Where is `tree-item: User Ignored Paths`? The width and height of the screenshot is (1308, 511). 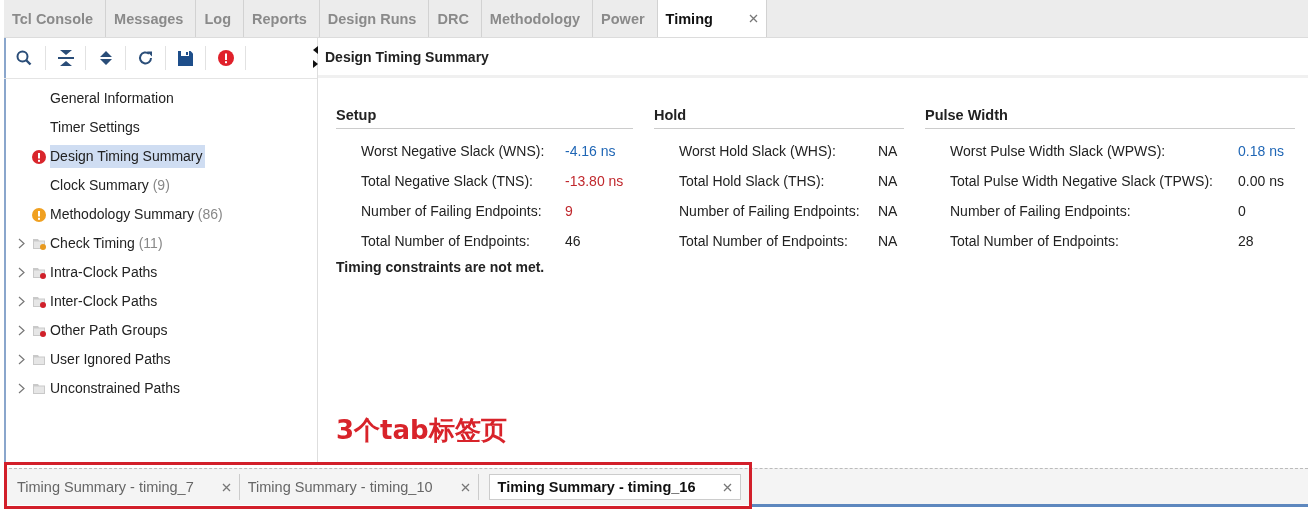
tree-item: User Ignored Paths is located at coordinates (111, 359).